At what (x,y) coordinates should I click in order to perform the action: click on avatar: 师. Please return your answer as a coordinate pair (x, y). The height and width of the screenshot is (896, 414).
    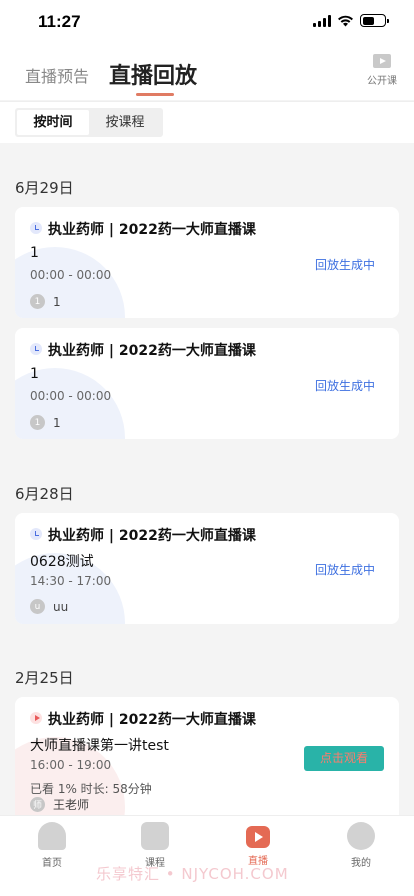
    Looking at the image, I should click on (37, 804).